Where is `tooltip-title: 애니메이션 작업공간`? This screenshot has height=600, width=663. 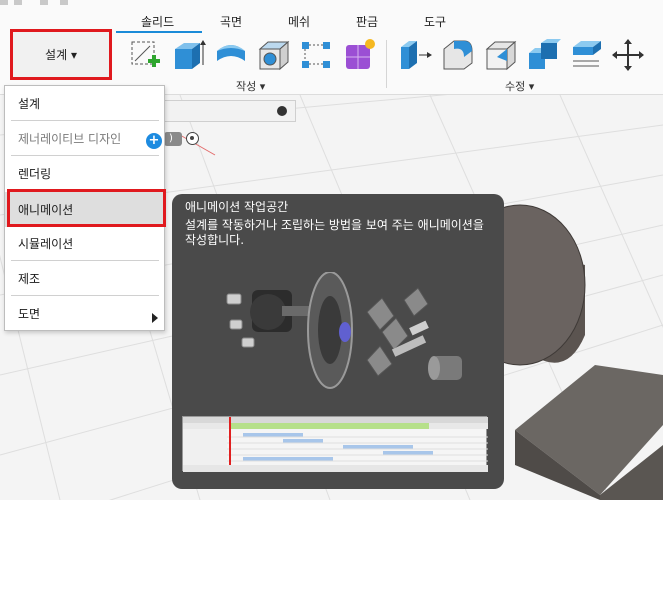
tooltip-title: 애니메이션 작업공간 is located at coordinates (237, 207).